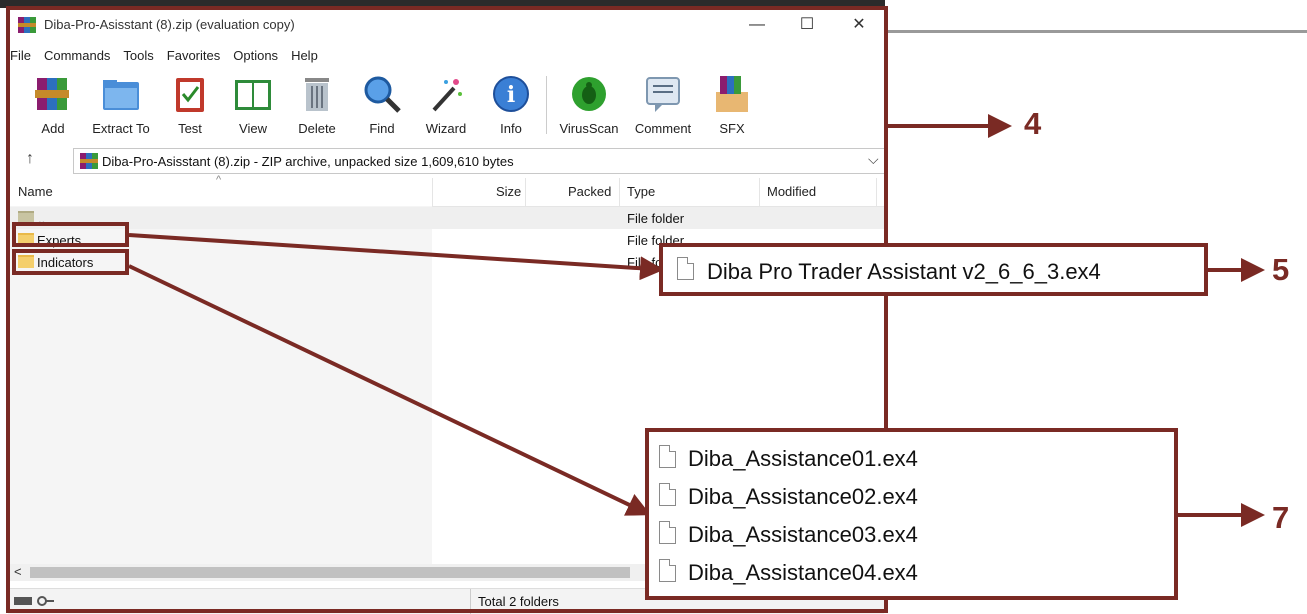 This screenshot has width=1307, height=614. I want to click on indicator-file-name: Diba_Assistance04.ex4, so click(803, 572).